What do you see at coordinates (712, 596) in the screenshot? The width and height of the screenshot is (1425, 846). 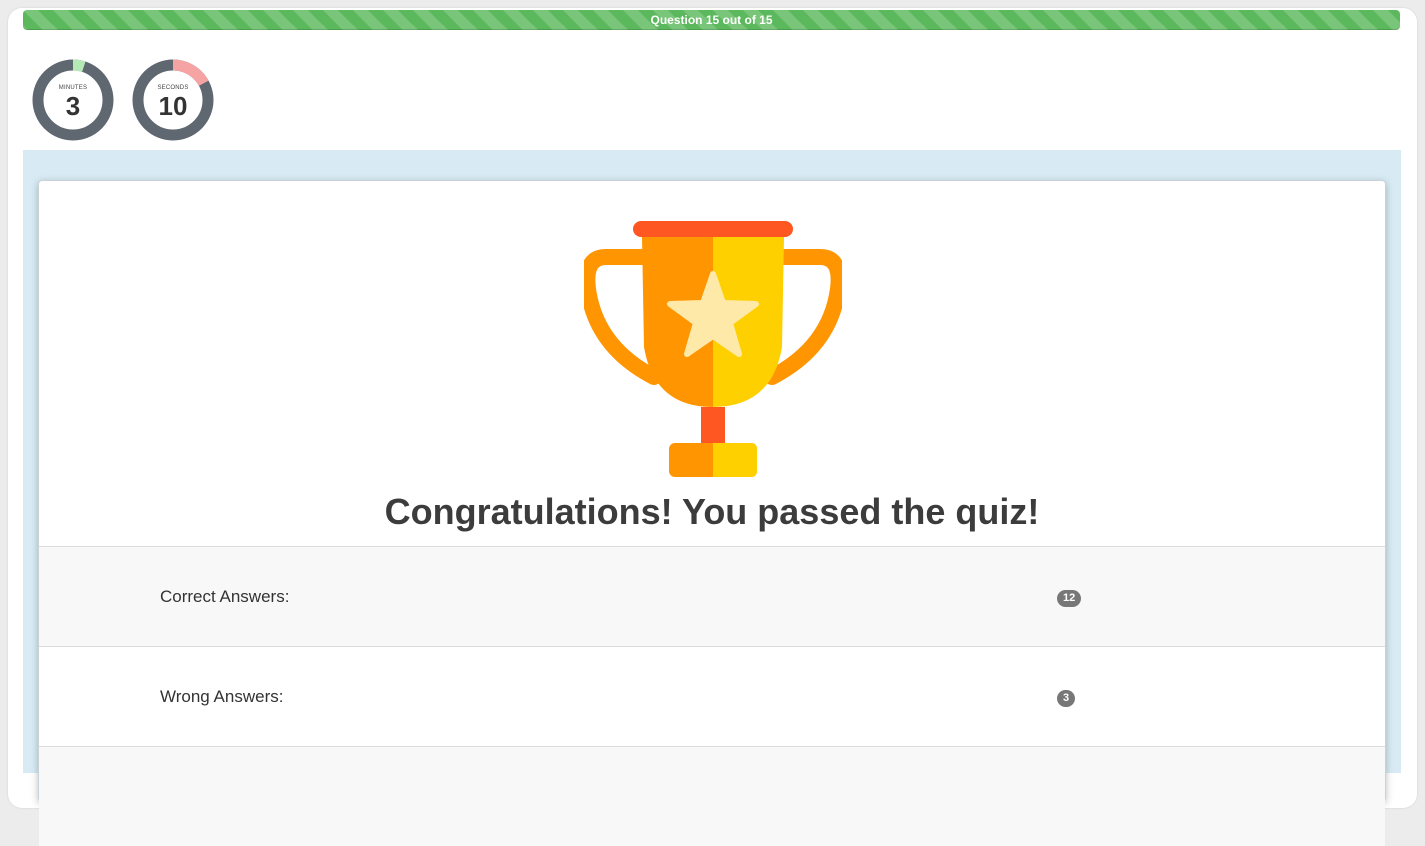 I see `stat-row-correct: Correct Answers: 12` at bounding box center [712, 596].